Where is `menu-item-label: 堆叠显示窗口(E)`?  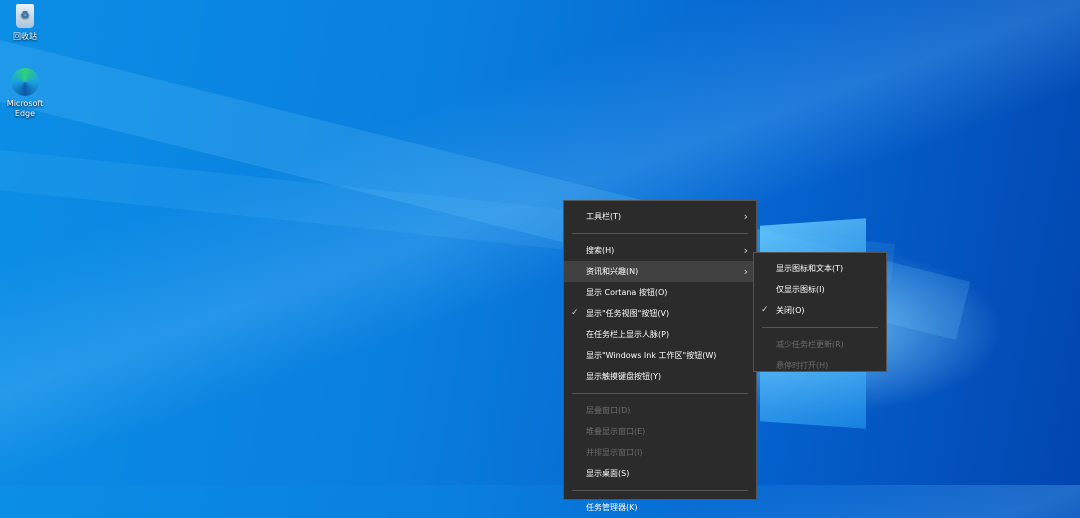 menu-item-label: 堆叠显示窗口(E) is located at coordinates (616, 431).